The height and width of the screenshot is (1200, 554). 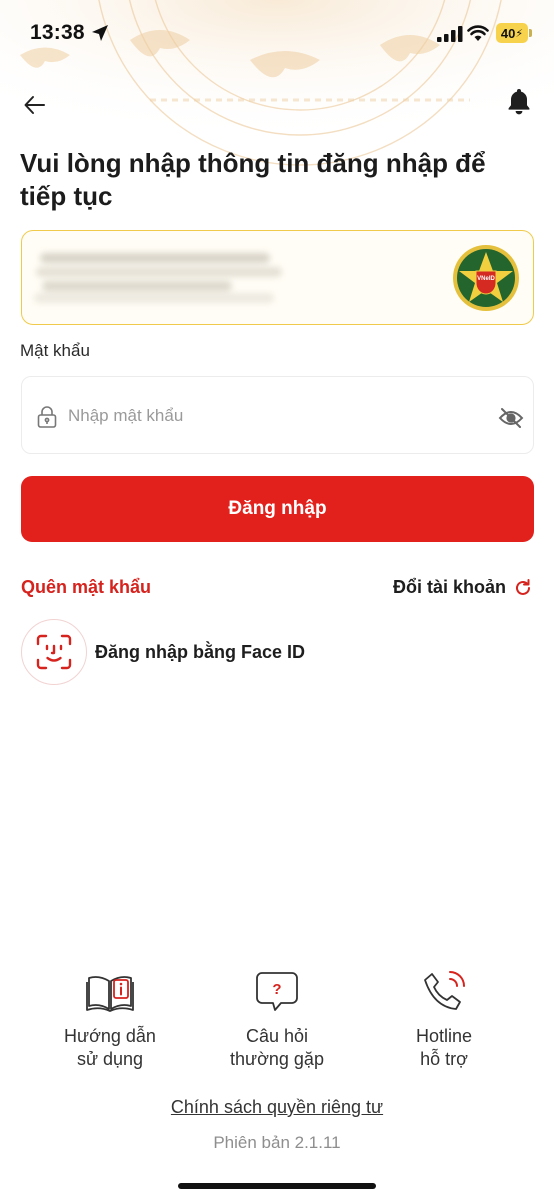 I want to click on notification-button, so click(x=519, y=101).